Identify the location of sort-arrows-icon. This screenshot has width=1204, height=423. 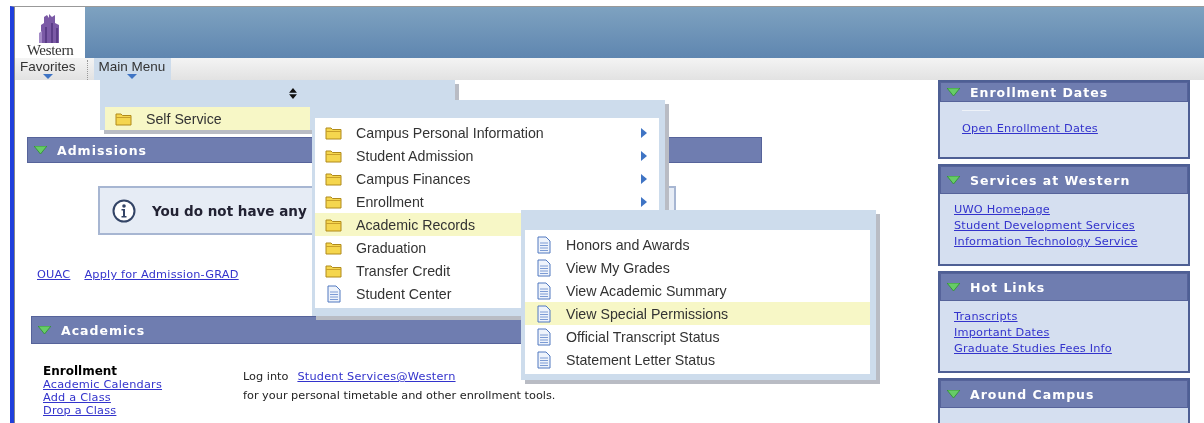
(293, 93).